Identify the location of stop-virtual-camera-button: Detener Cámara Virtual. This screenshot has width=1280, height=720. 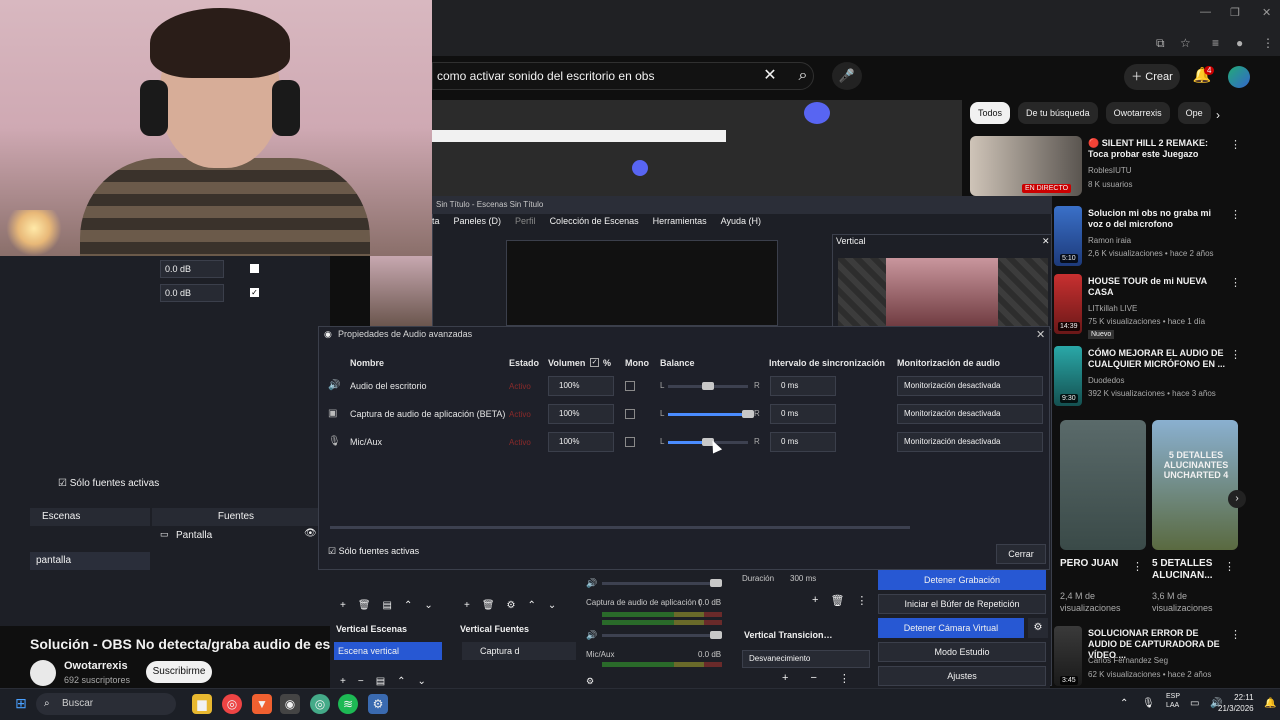
(951, 628).